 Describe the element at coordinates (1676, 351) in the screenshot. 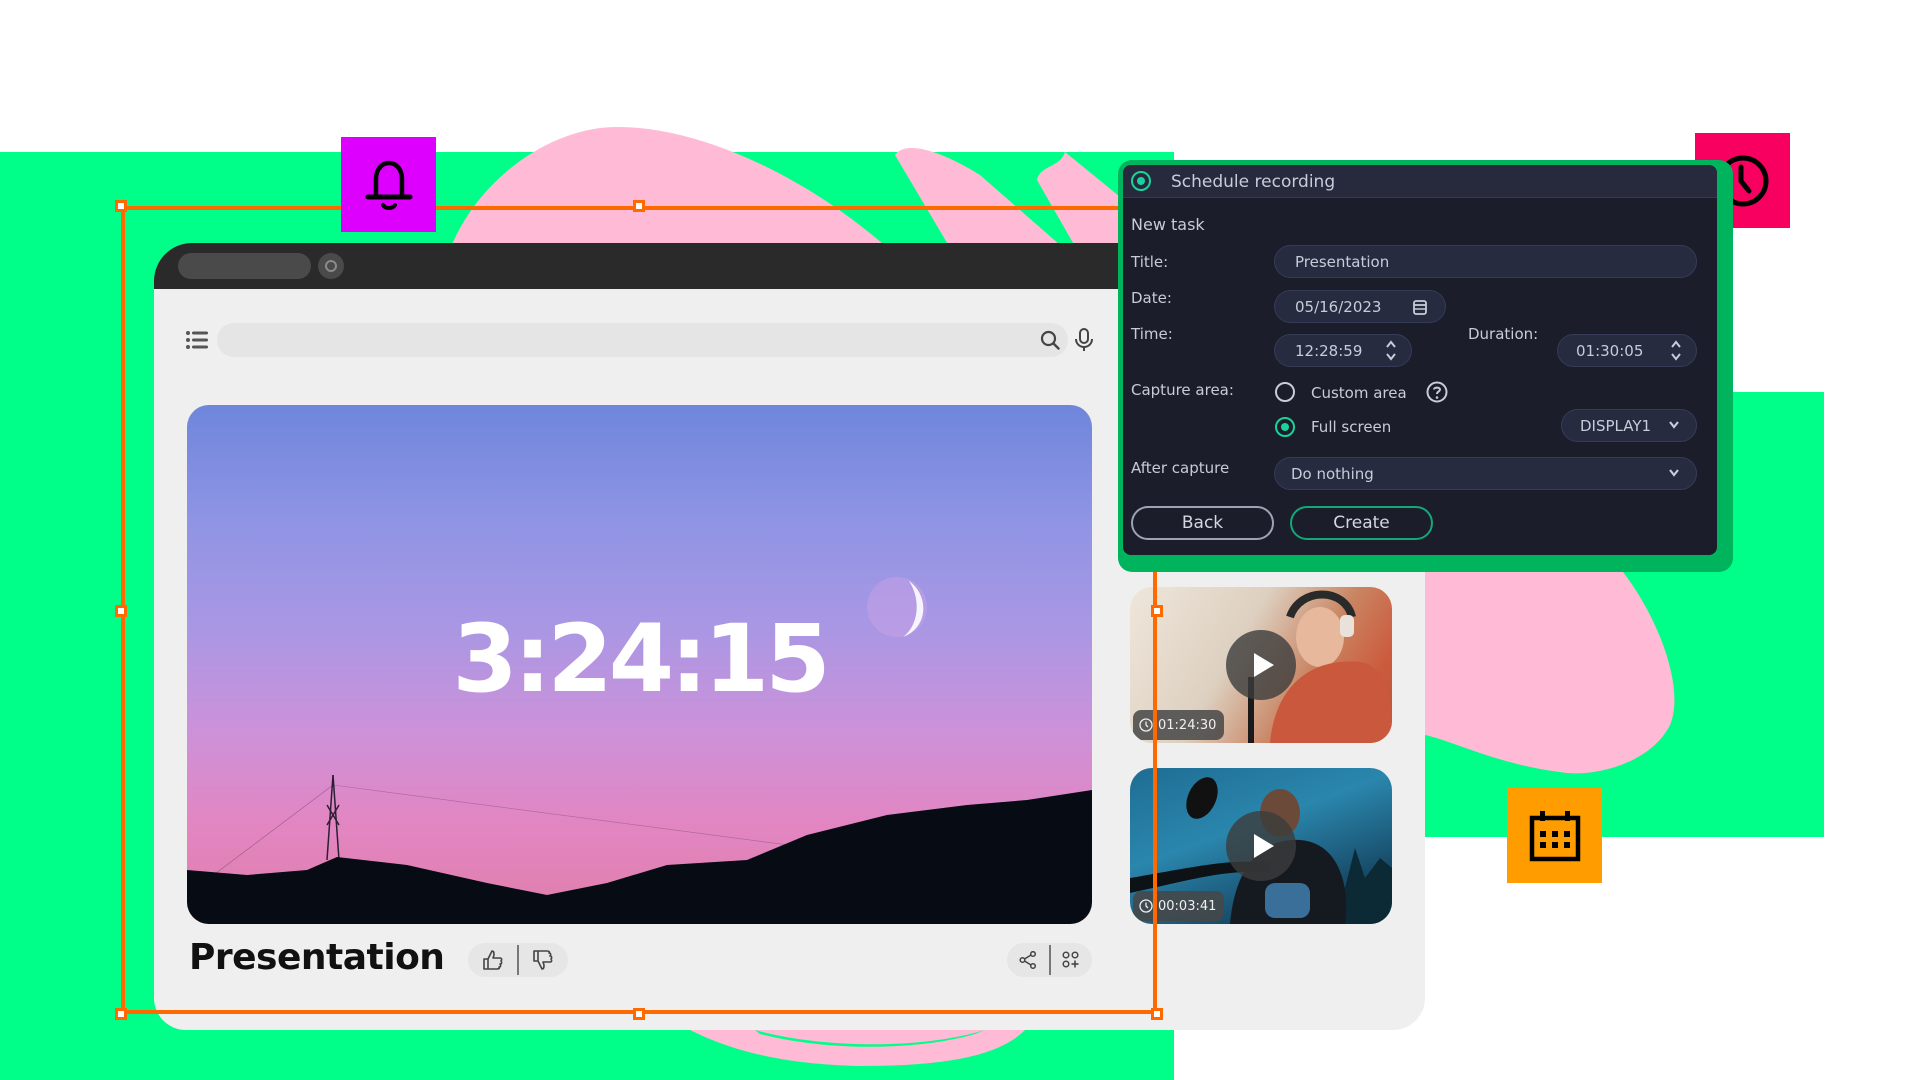

I see `duration-stepper-icon` at that location.